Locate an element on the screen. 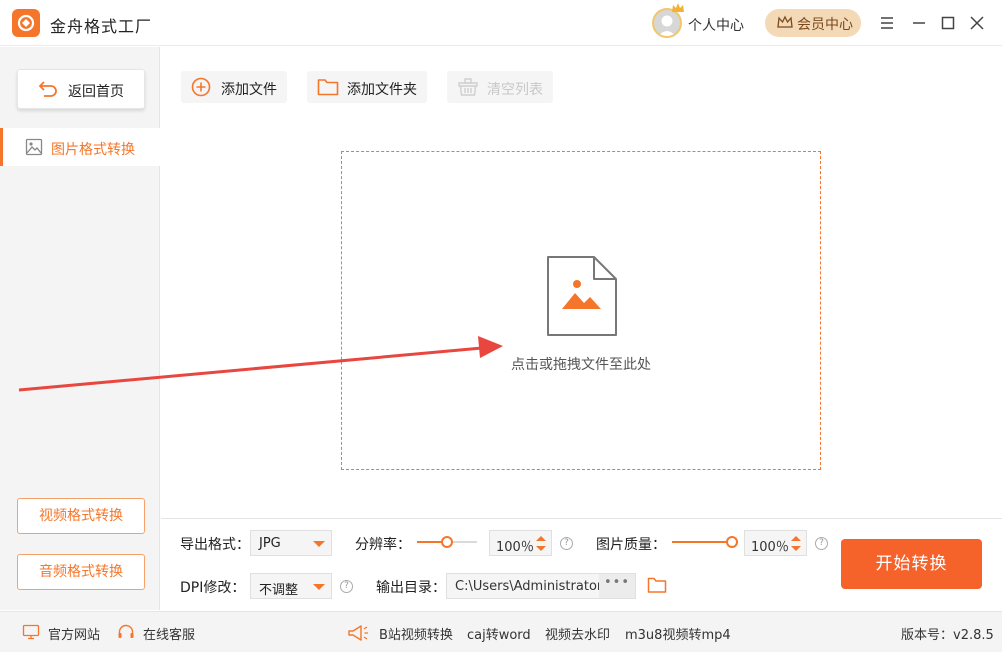 The image size is (1002, 652). image-quality-value: 100％ is located at coordinates (770, 547).